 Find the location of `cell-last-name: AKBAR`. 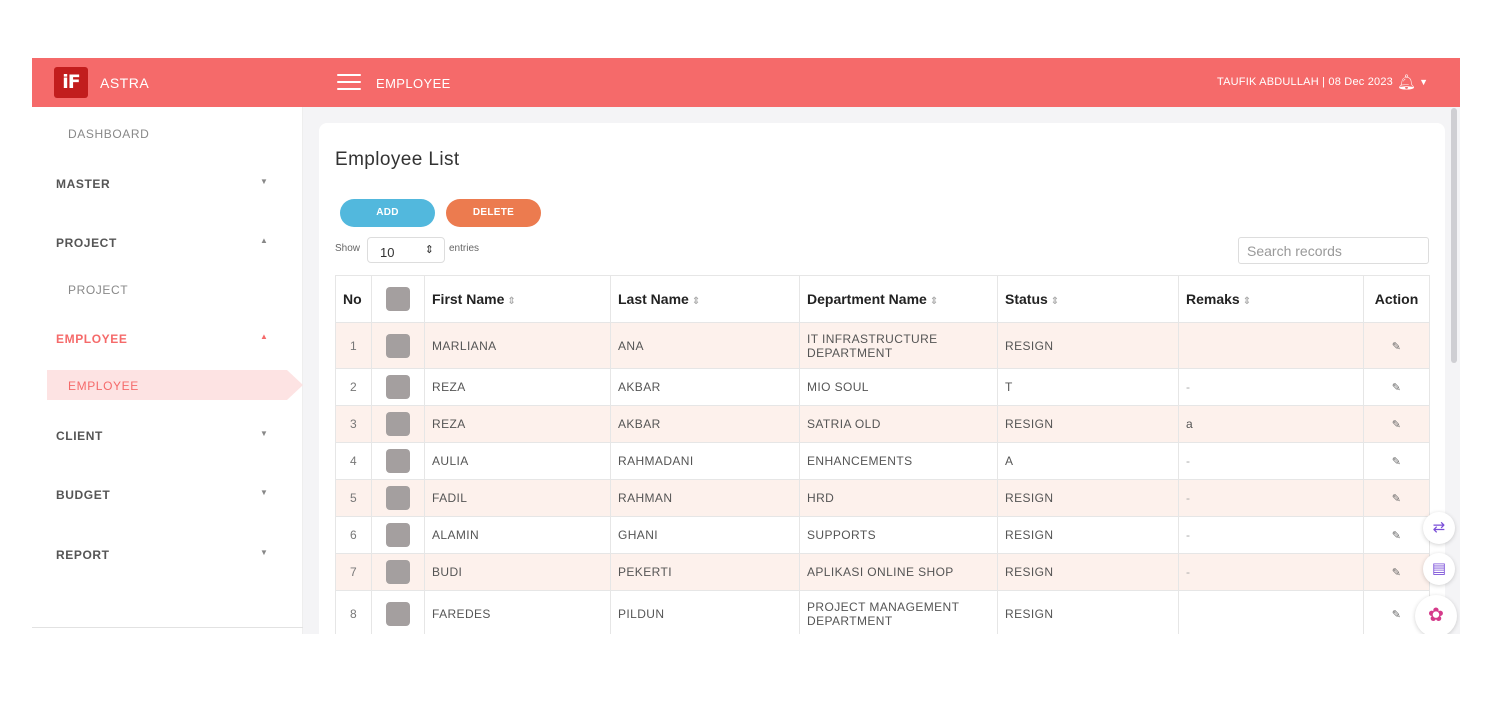

cell-last-name: AKBAR is located at coordinates (705, 424).